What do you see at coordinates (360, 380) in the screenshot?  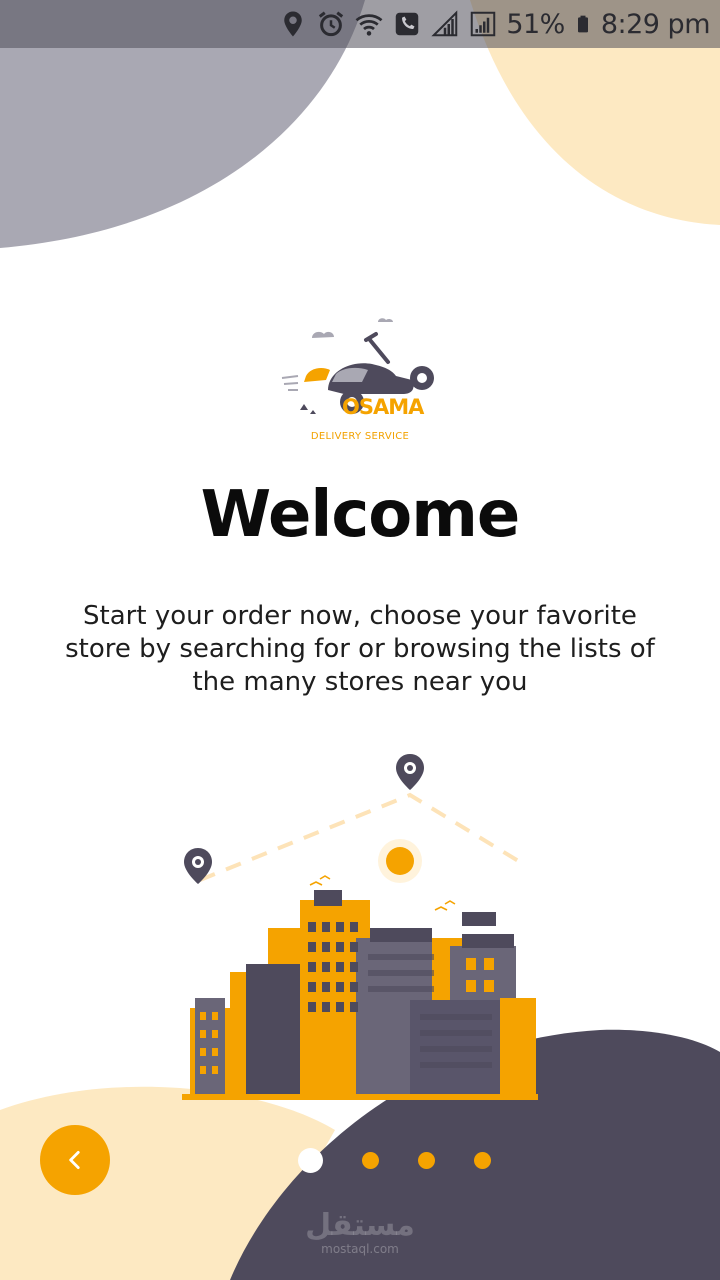 I see `brand-logo: OSAMA DELIVERY SERVICE` at bounding box center [360, 380].